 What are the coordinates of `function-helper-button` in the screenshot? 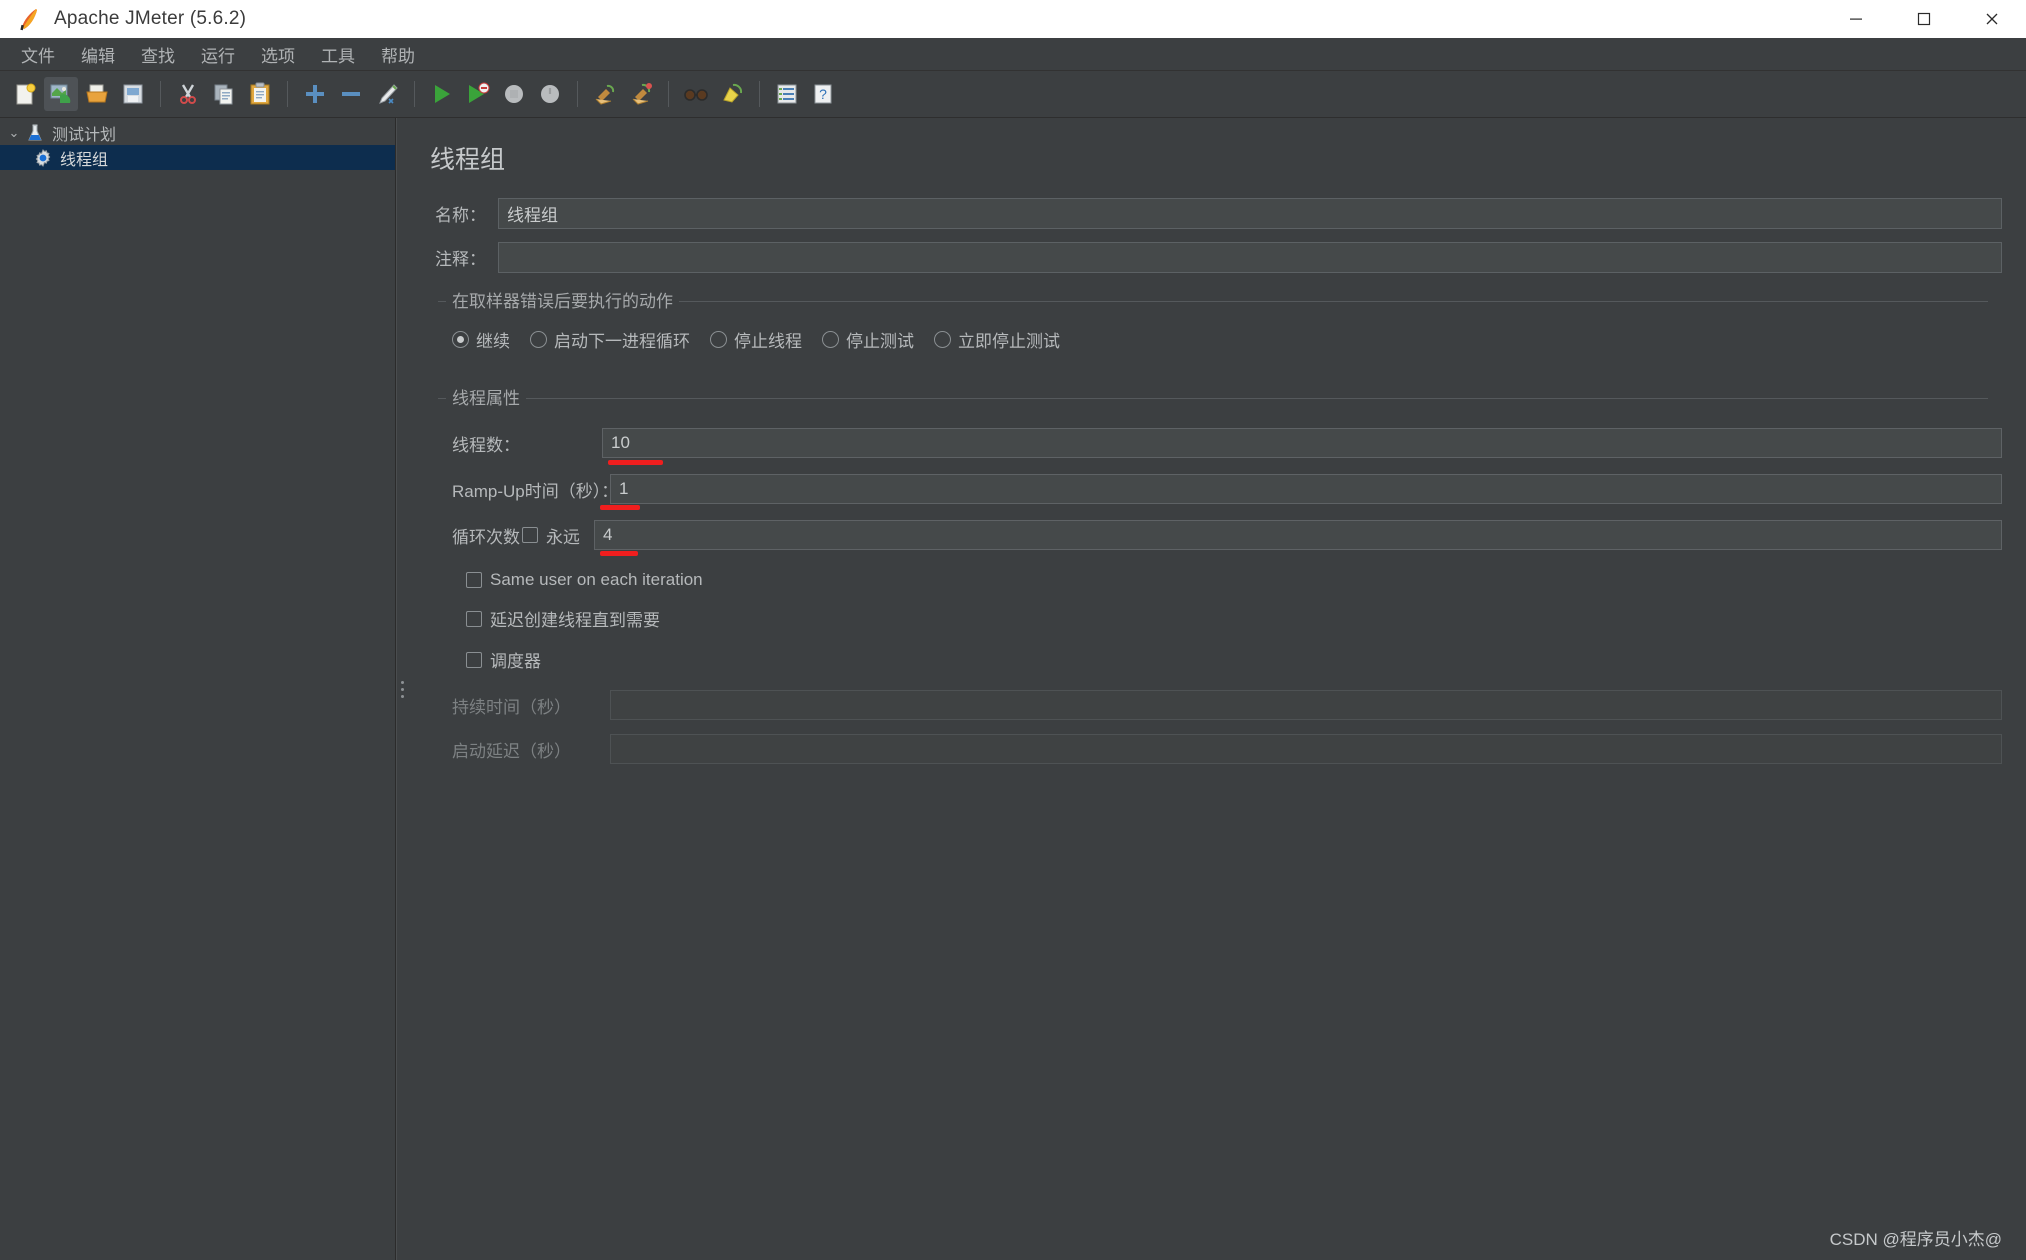 It's located at (787, 94).